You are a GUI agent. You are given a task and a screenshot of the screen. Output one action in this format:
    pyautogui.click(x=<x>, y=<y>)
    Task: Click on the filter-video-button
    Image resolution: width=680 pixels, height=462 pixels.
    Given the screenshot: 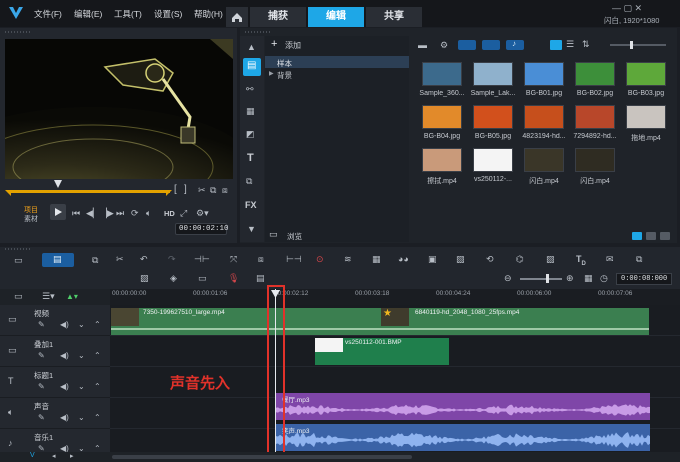 What is the action you would take?
    pyautogui.click(x=467, y=45)
    